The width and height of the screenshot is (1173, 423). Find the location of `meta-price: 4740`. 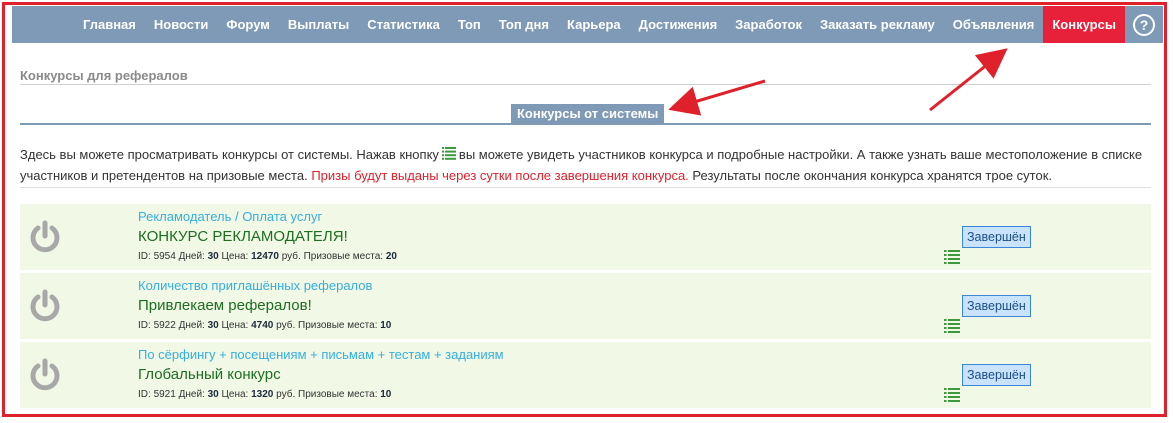

meta-price: 4740 is located at coordinates (262, 325).